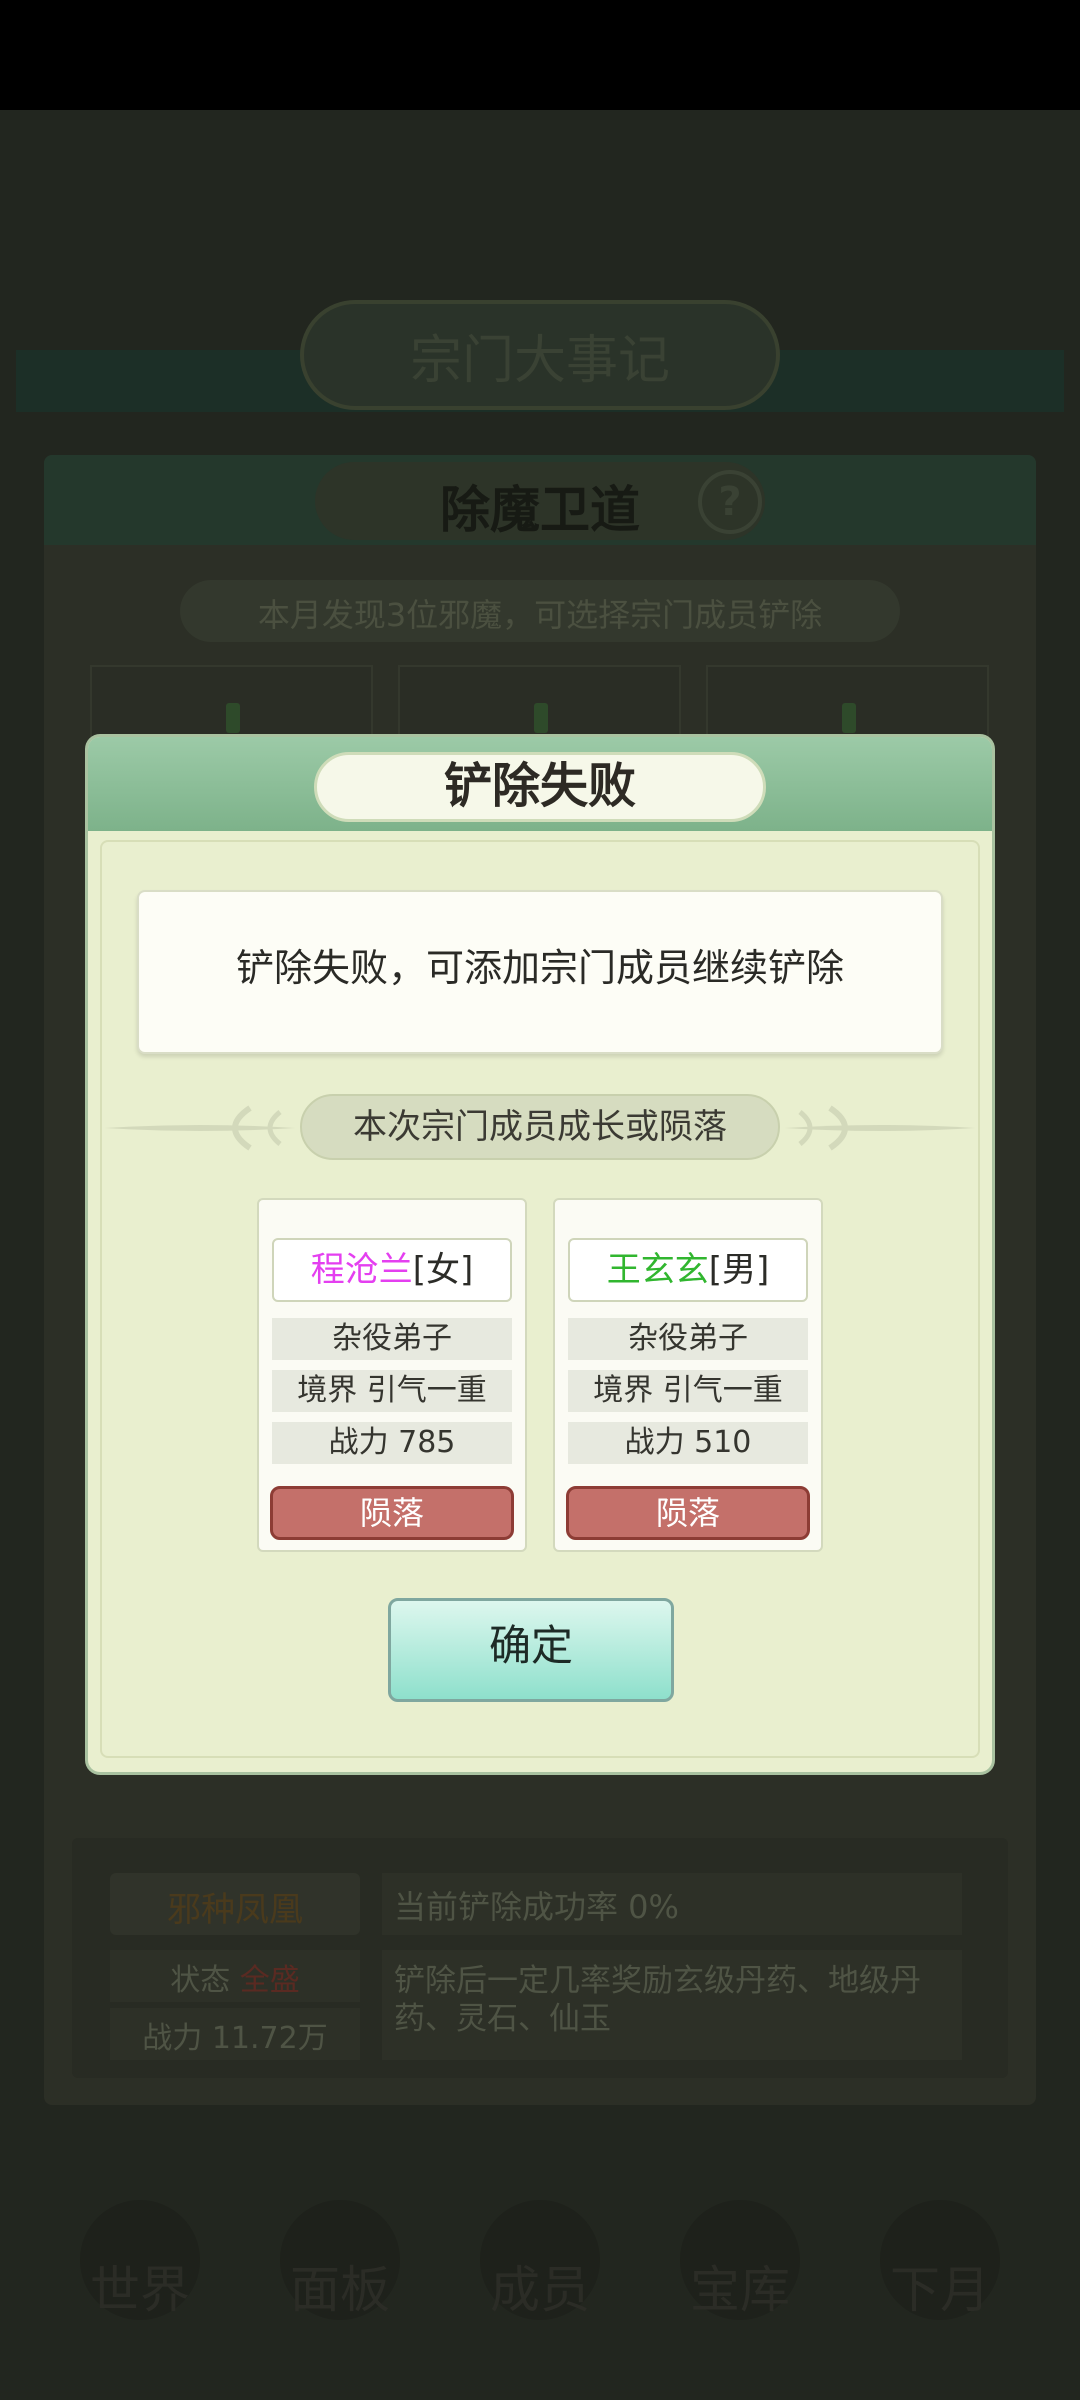 This screenshot has width=1080, height=2400. What do you see at coordinates (880, 1128) in the screenshot?
I see `right-ornament-icon` at bounding box center [880, 1128].